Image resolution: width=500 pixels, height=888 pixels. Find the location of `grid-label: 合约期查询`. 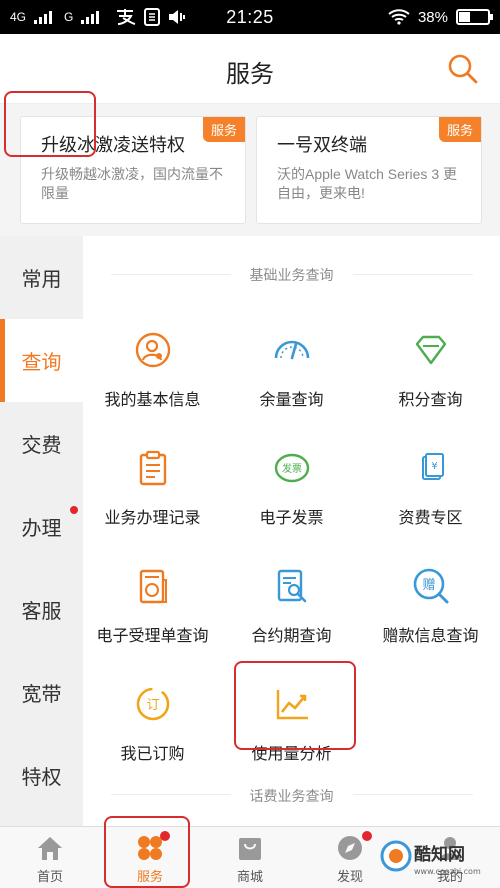

grid-label: 合约期查询 is located at coordinates (291, 636).